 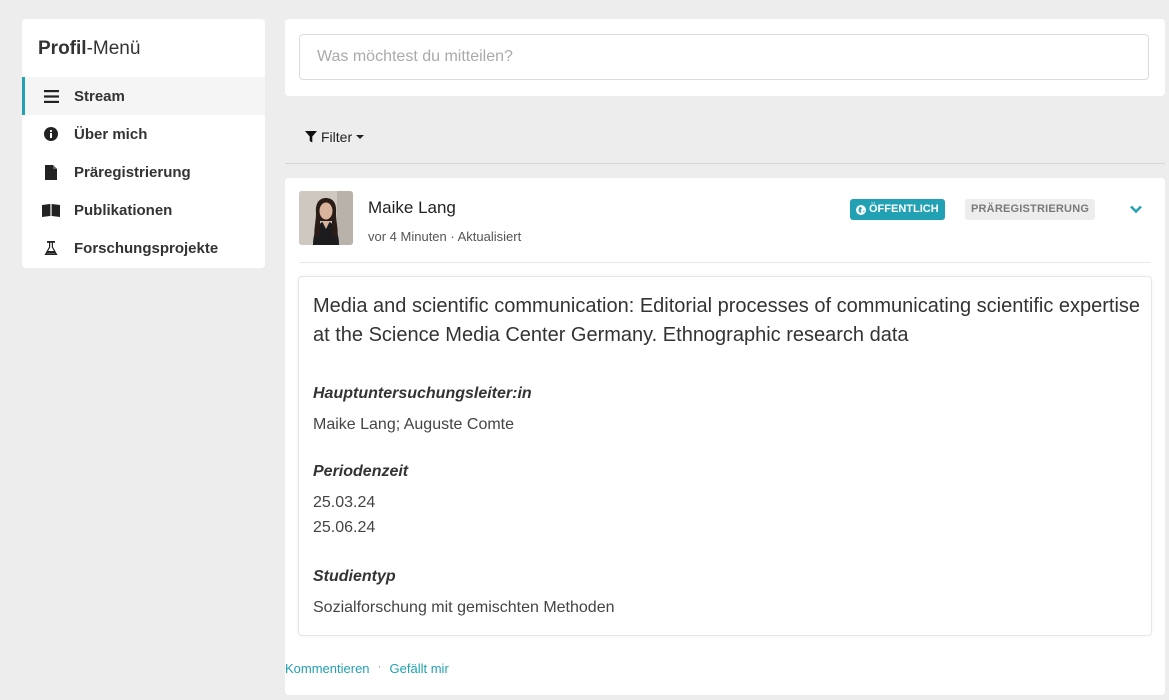 What do you see at coordinates (725, 139) in the screenshot?
I see `filter-bar: Filter` at bounding box center [725, 139].